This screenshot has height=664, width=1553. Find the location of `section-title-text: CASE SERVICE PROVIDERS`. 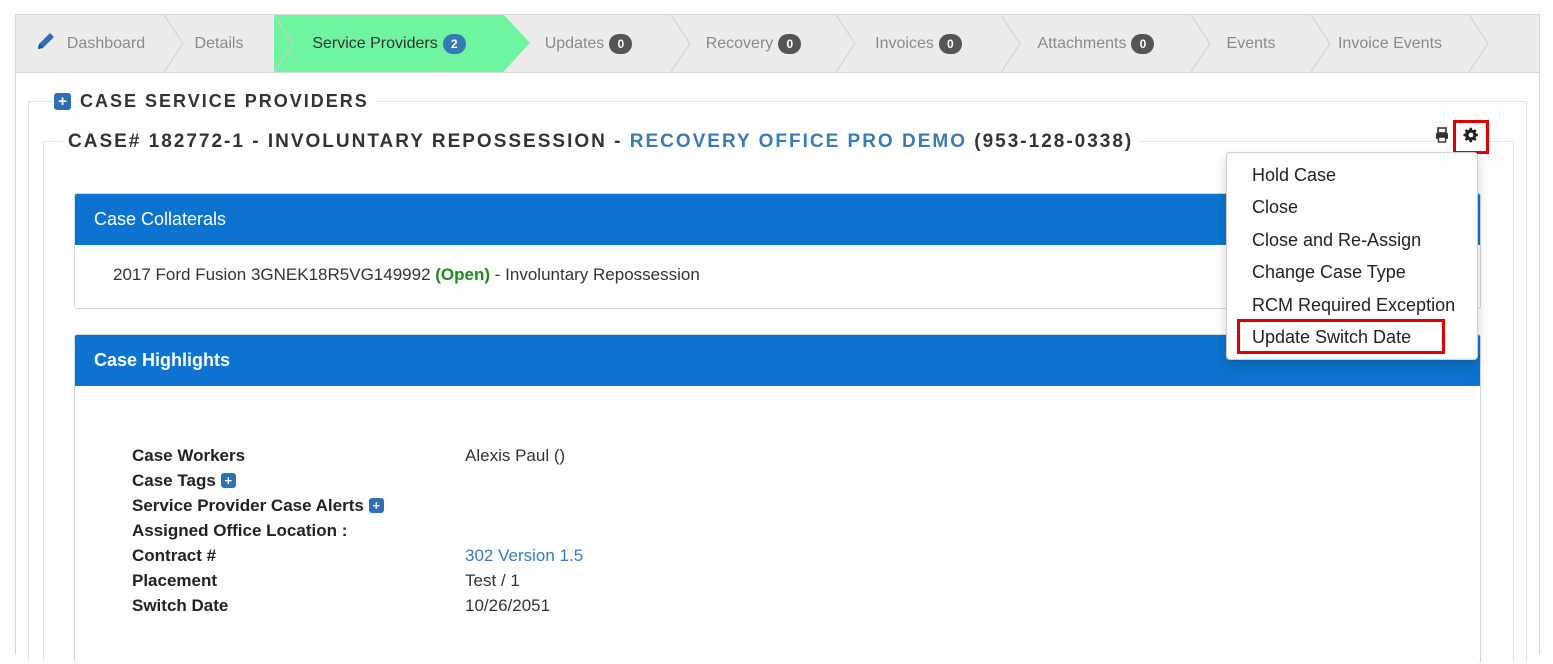

section-title-text: CASE SERVICE PROVIDERS is located at coordinates (224, 101).